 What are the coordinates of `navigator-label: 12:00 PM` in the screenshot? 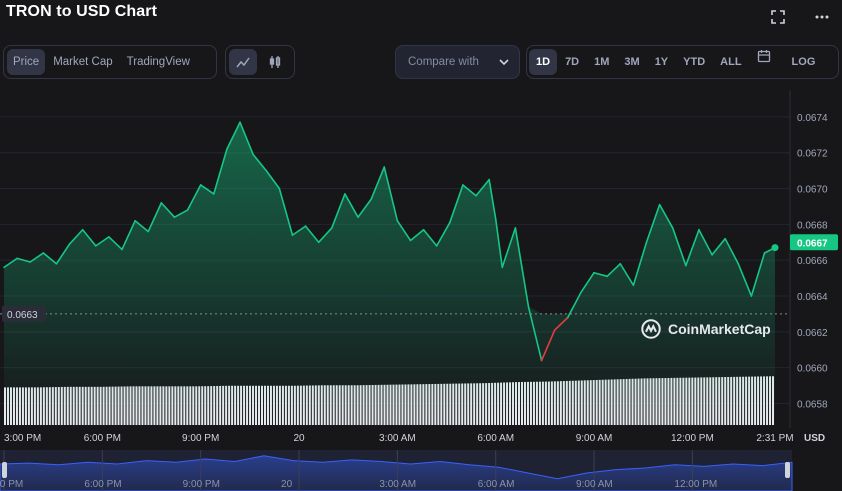 It's located at (695, 484).